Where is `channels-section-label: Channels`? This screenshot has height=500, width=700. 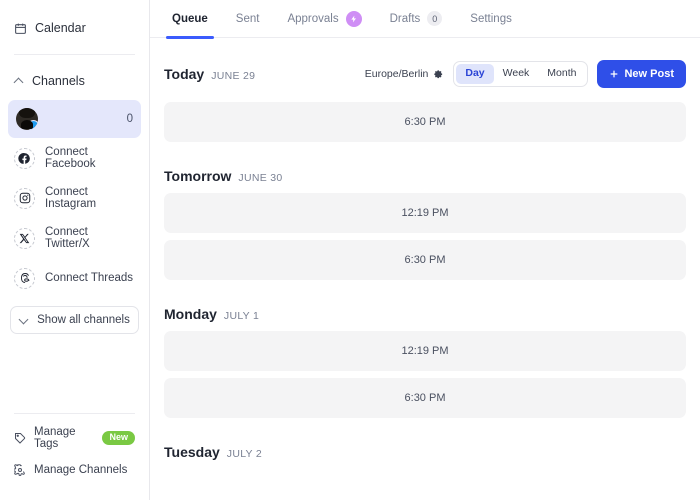 channels-section-label: Channels is located at coordinates (58, 81).